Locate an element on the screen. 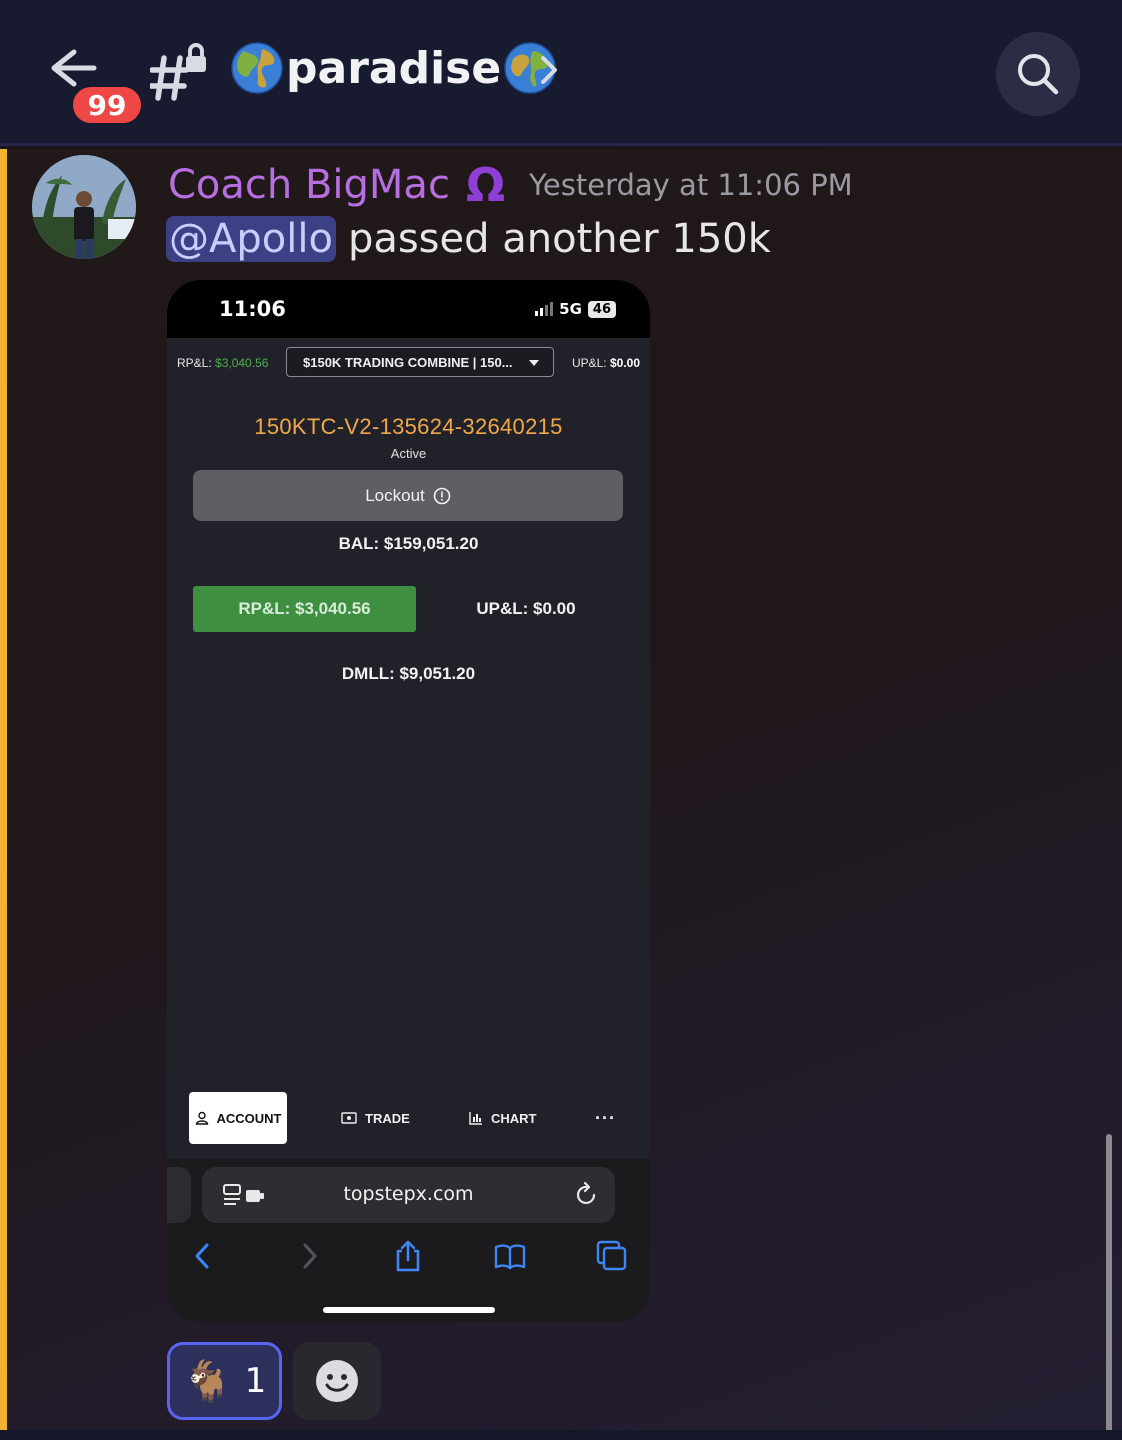 This screenshot has width=1122, height=1440. message-content: @Apollo passed another 150k is located at coordinates (468, 239).